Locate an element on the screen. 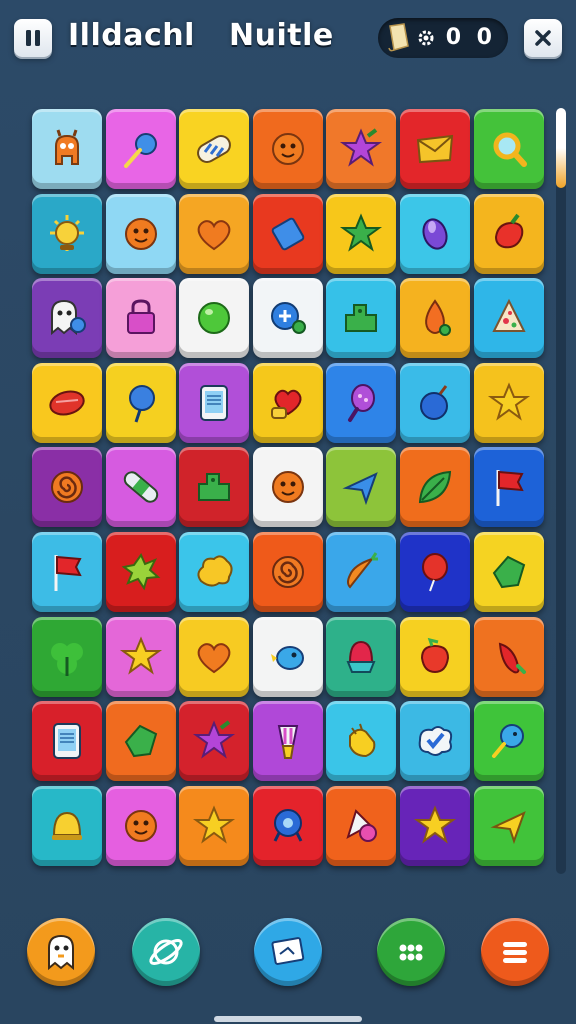 The image size is (576, 1024). tile-ghost is located at coordinates (67, 318).